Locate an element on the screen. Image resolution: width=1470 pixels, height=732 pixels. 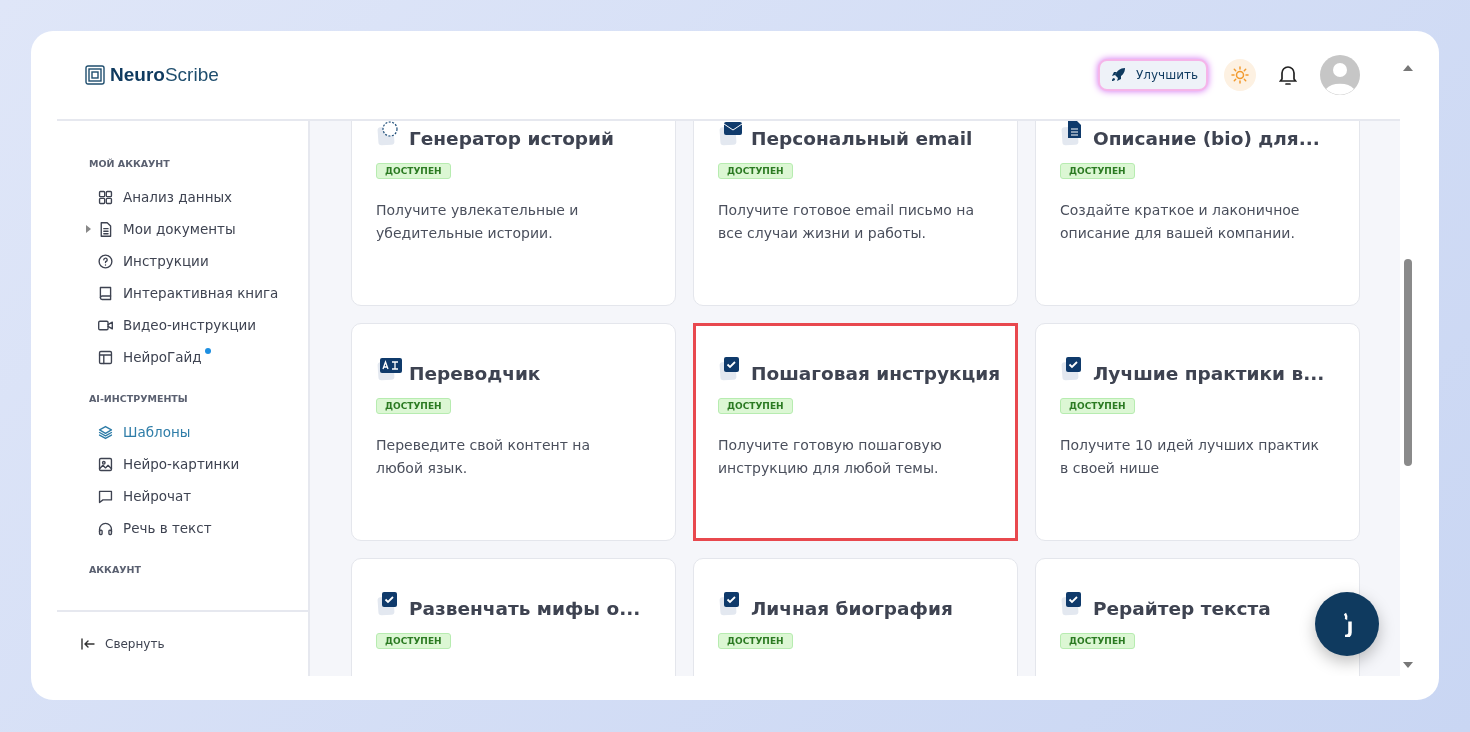
sidebar-item: Речь в текст is located at coordinates (198, 528).